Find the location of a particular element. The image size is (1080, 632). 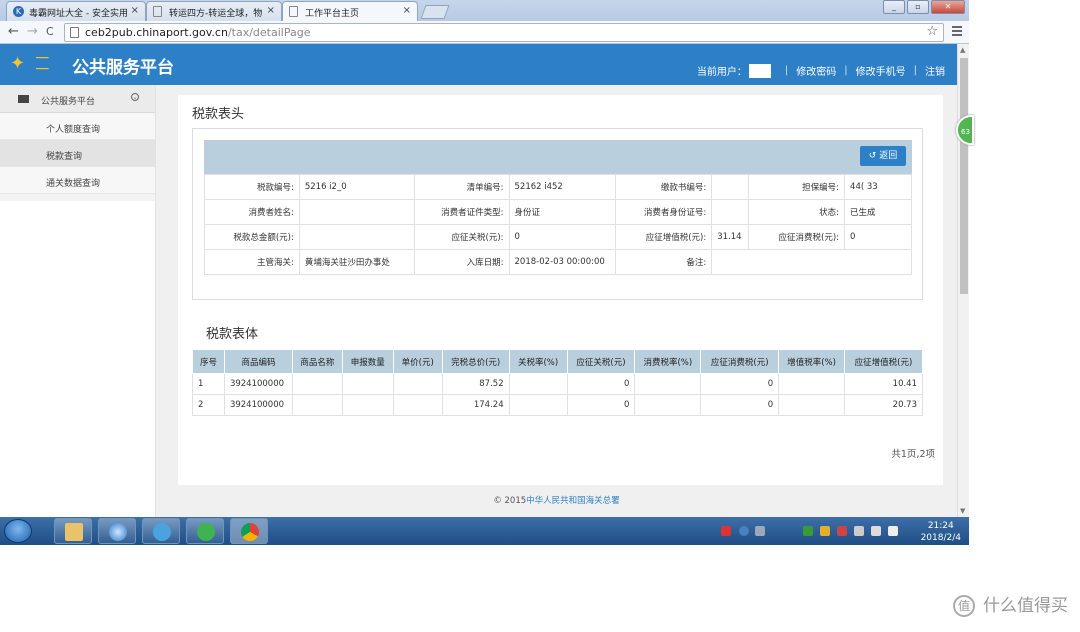

tab-duba: K 毒霸网址大全 - 安全实用 × is located at coordinates (76, 11).